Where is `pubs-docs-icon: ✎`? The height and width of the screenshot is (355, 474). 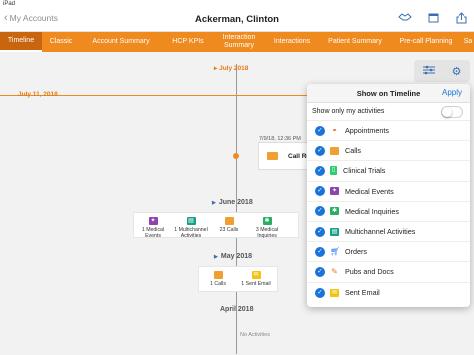 pubs-docs-icon: ✎ is located at coordinates (334, 271).